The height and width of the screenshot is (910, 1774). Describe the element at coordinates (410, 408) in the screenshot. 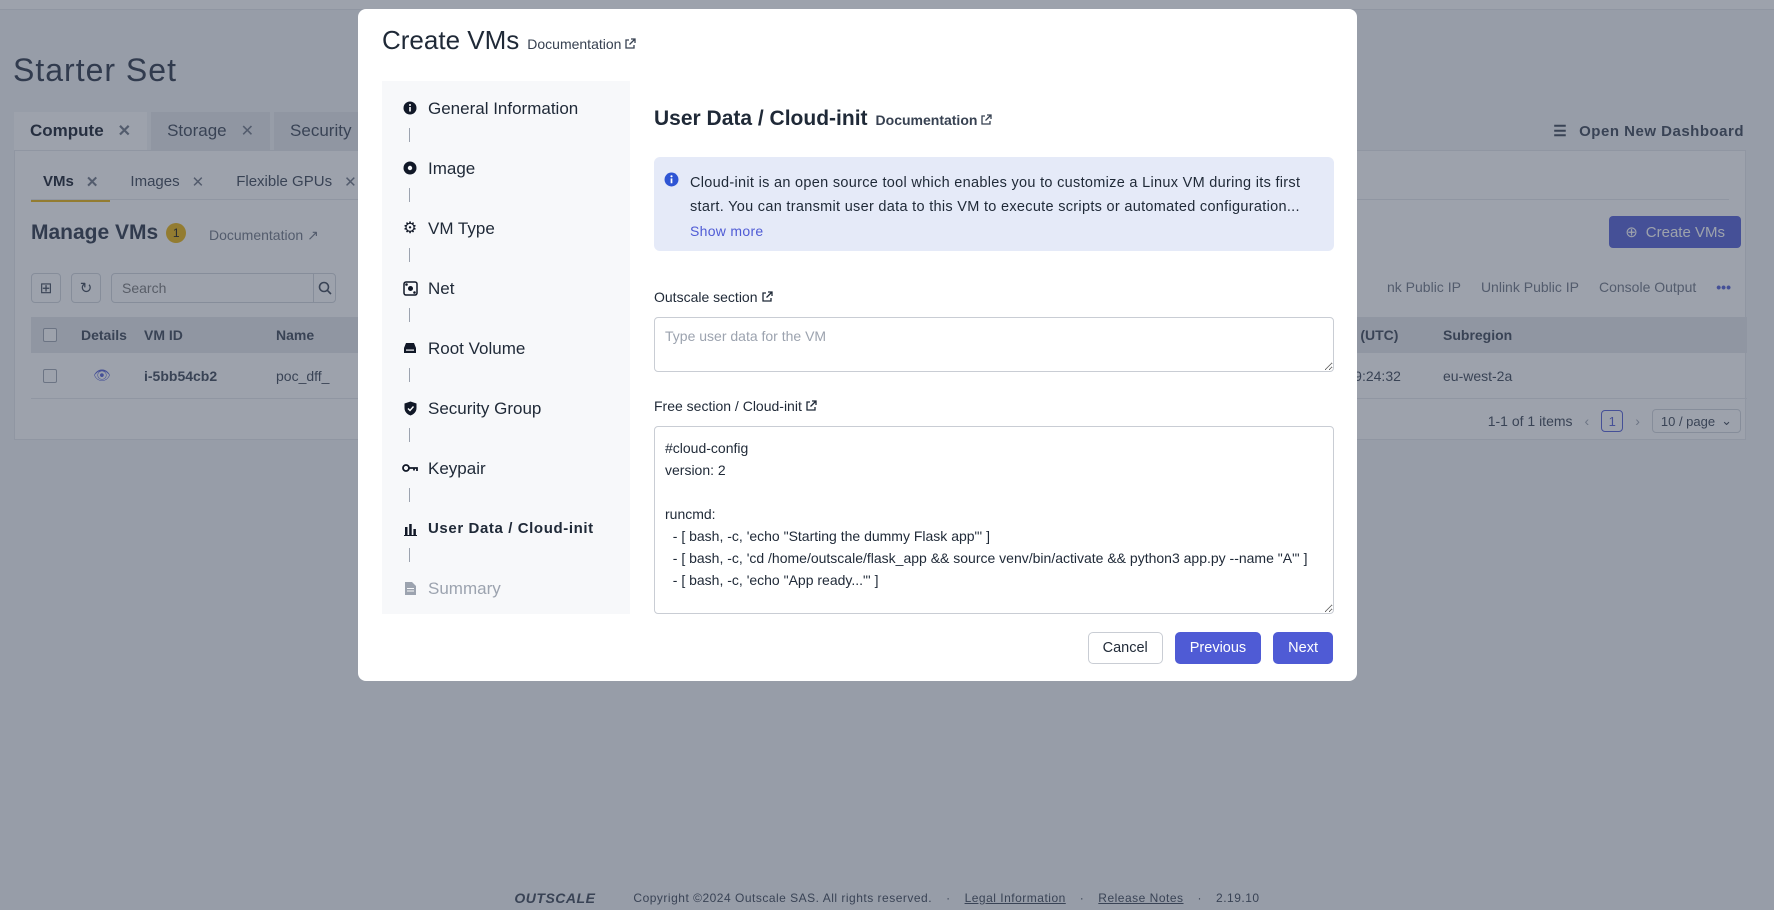

I see `shield-icon` at that location.